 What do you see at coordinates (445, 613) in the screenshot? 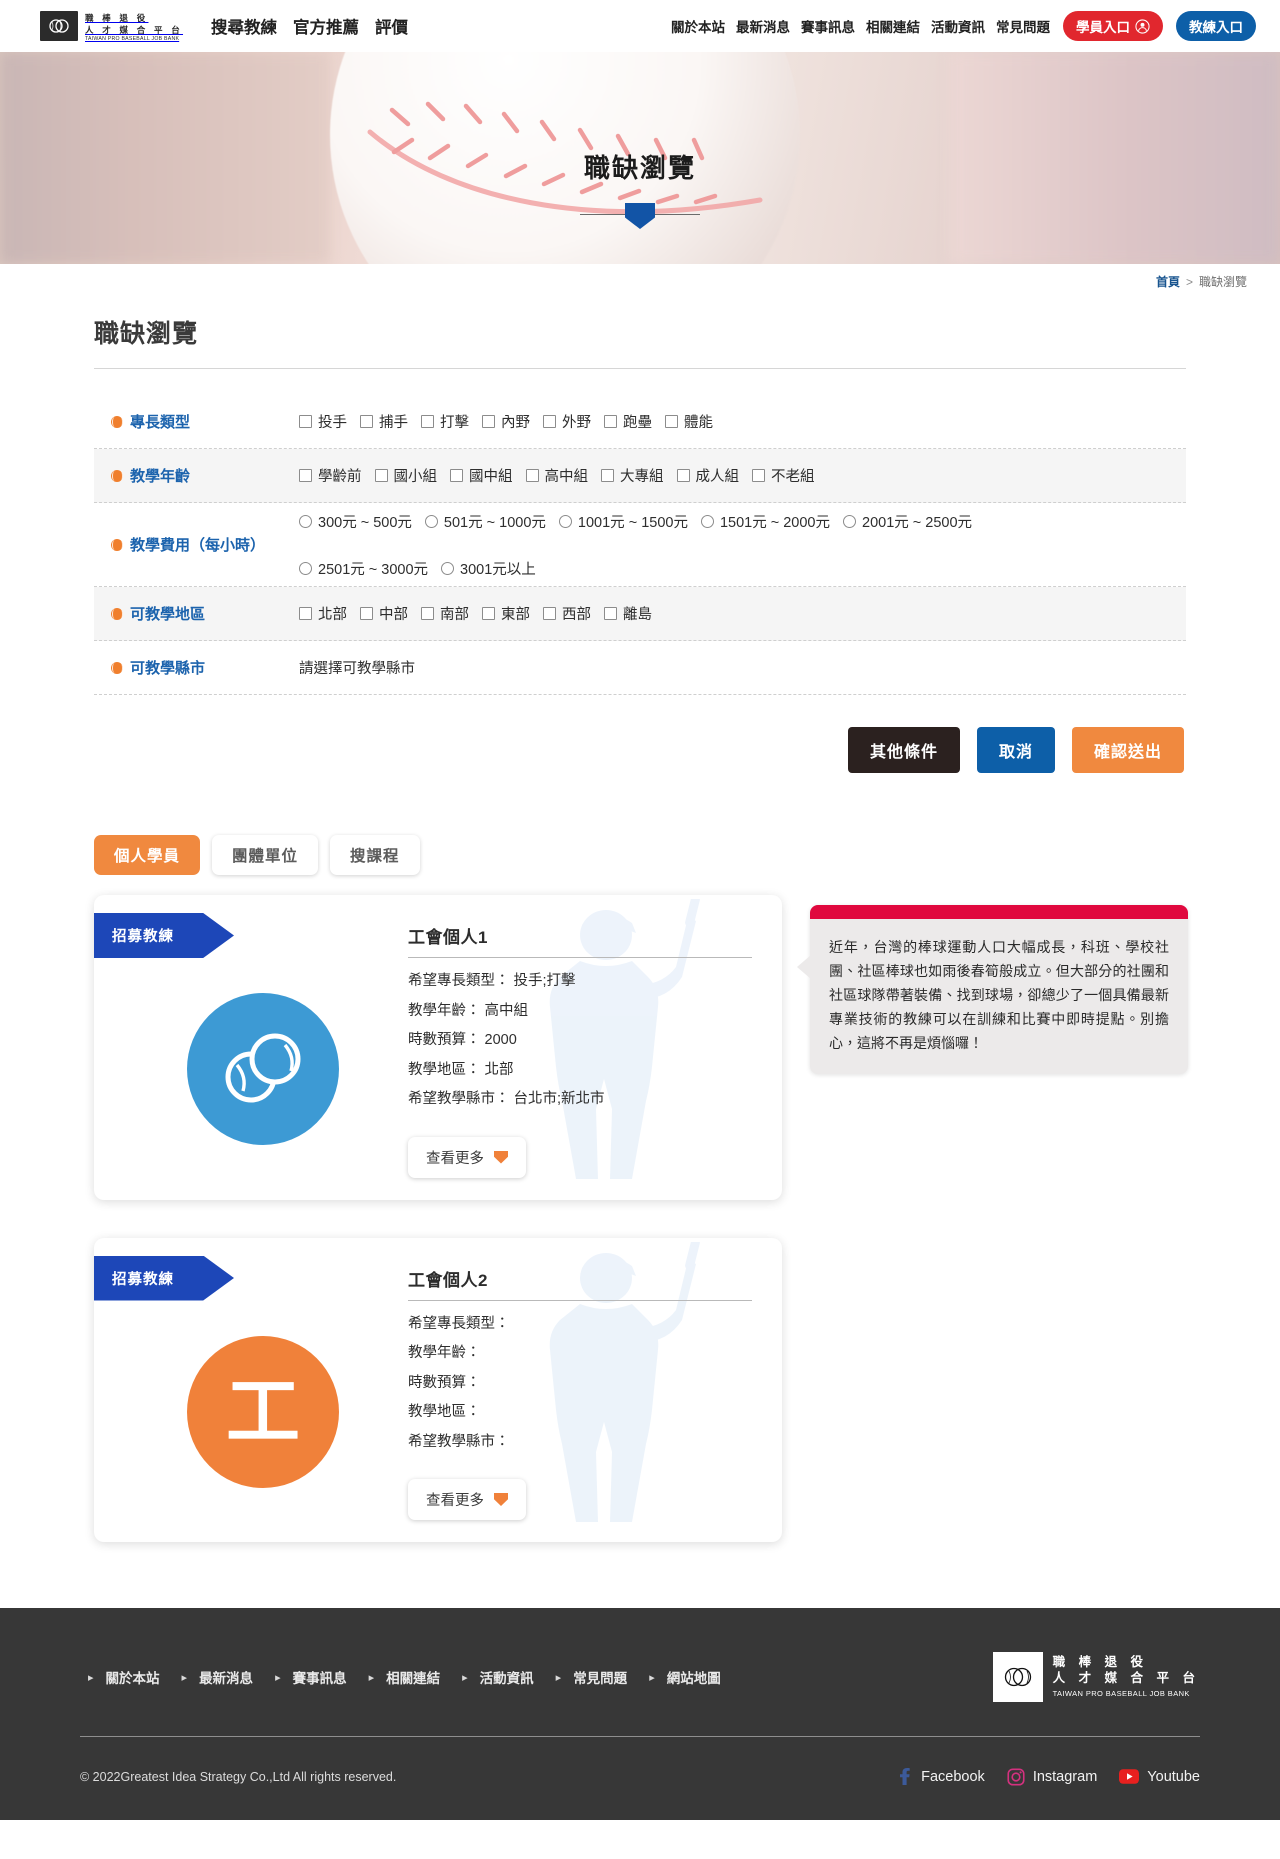
I see `checkbox-option: 南部` at bounding box center [445, 613].